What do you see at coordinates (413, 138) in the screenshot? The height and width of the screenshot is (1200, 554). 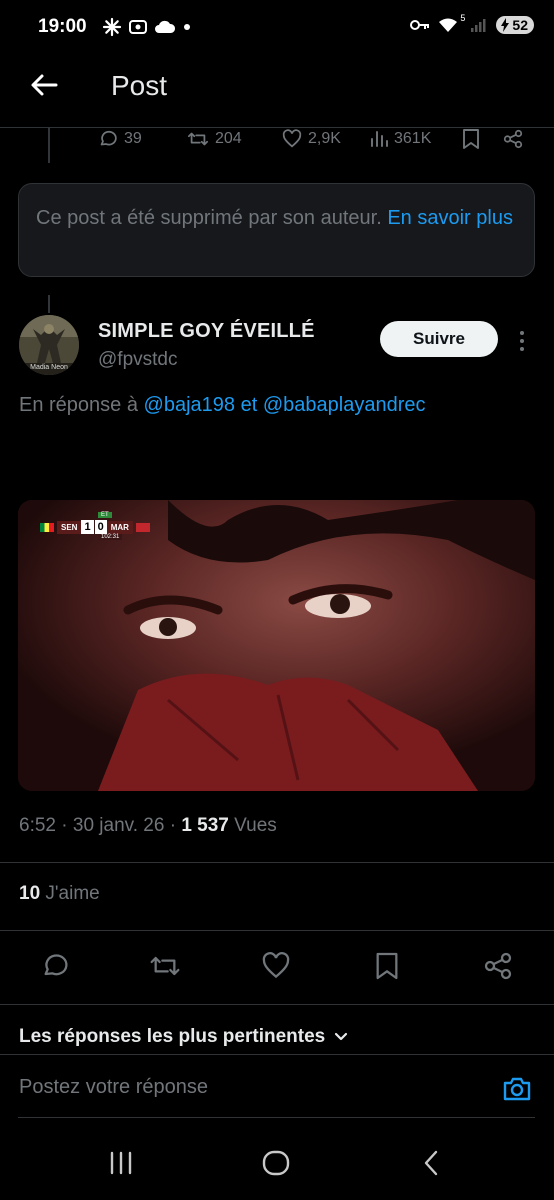 I see `views-count: 361K` at bounding box center [413, 138].